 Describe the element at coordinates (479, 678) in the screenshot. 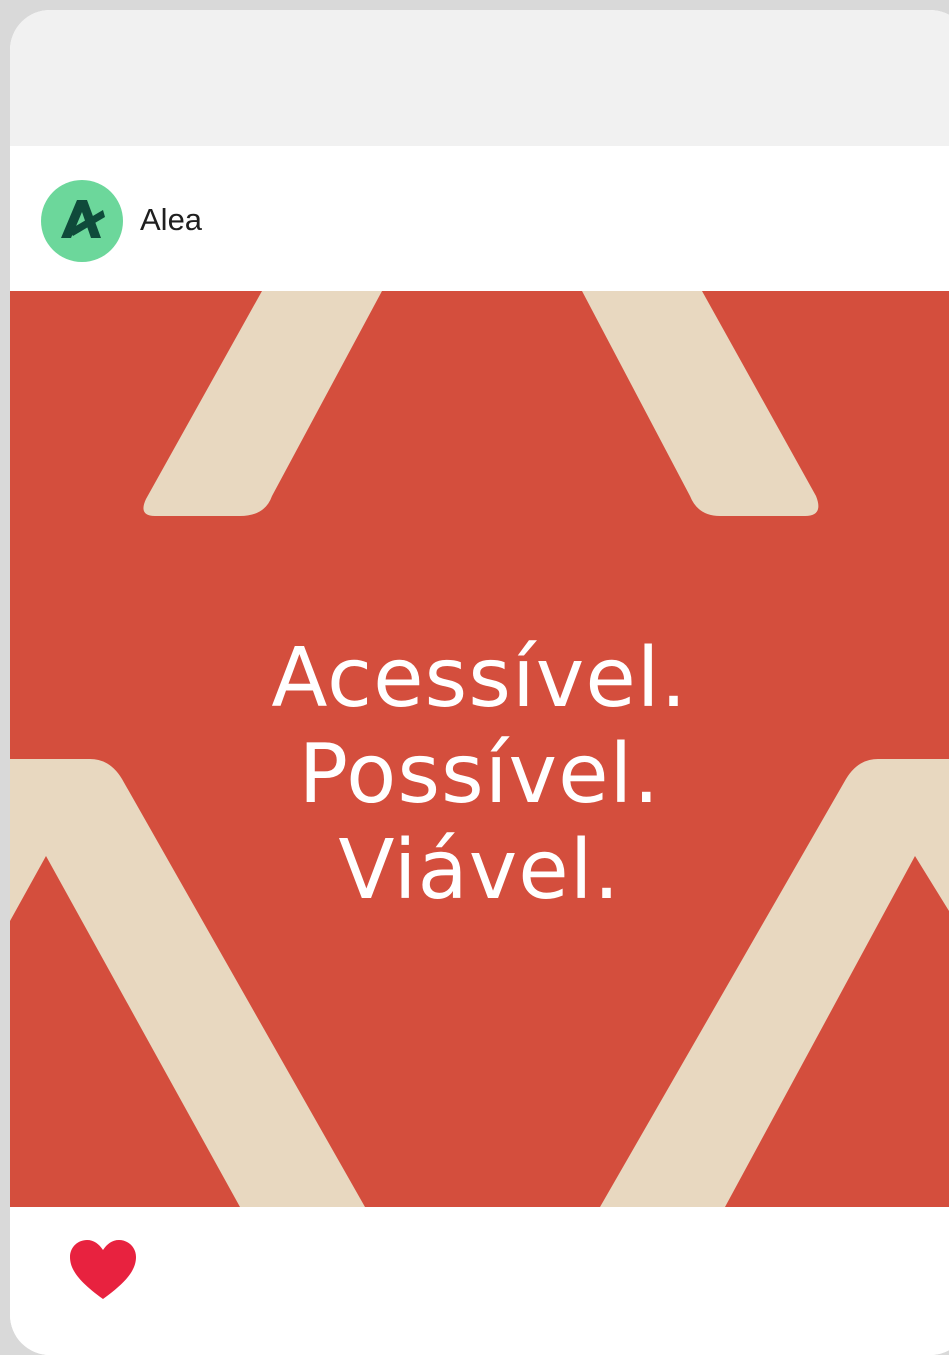

I see `headline-line-1: Acessível.` at that location.